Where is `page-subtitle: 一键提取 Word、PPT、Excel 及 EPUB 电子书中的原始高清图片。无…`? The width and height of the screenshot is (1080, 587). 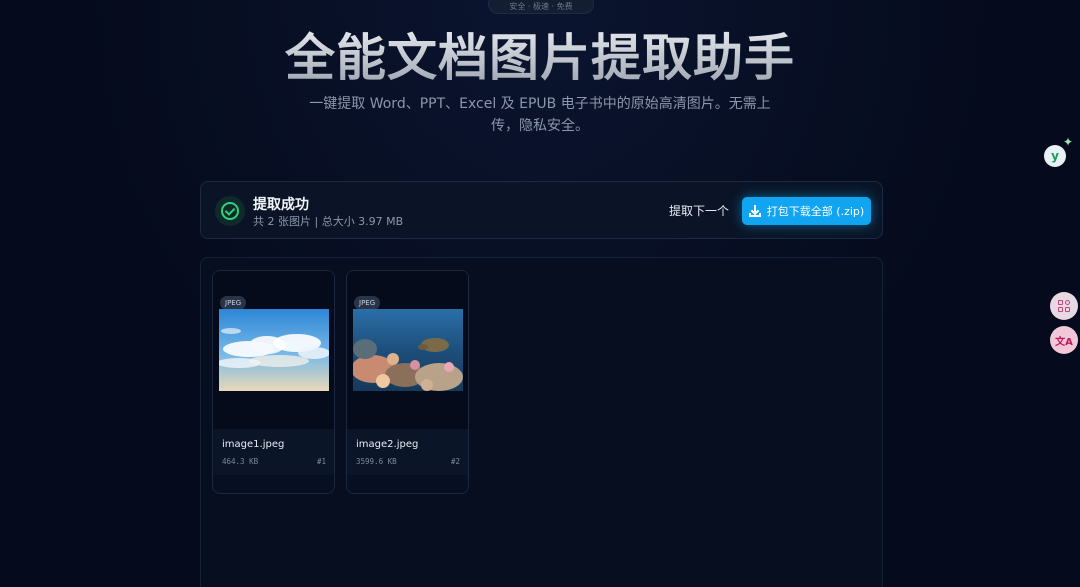
page-subtitle: 一键提取 Word、PPT、Excel 及 EPUB 电子书中的原始高清图片。无… is located at coordinates (540, 115).